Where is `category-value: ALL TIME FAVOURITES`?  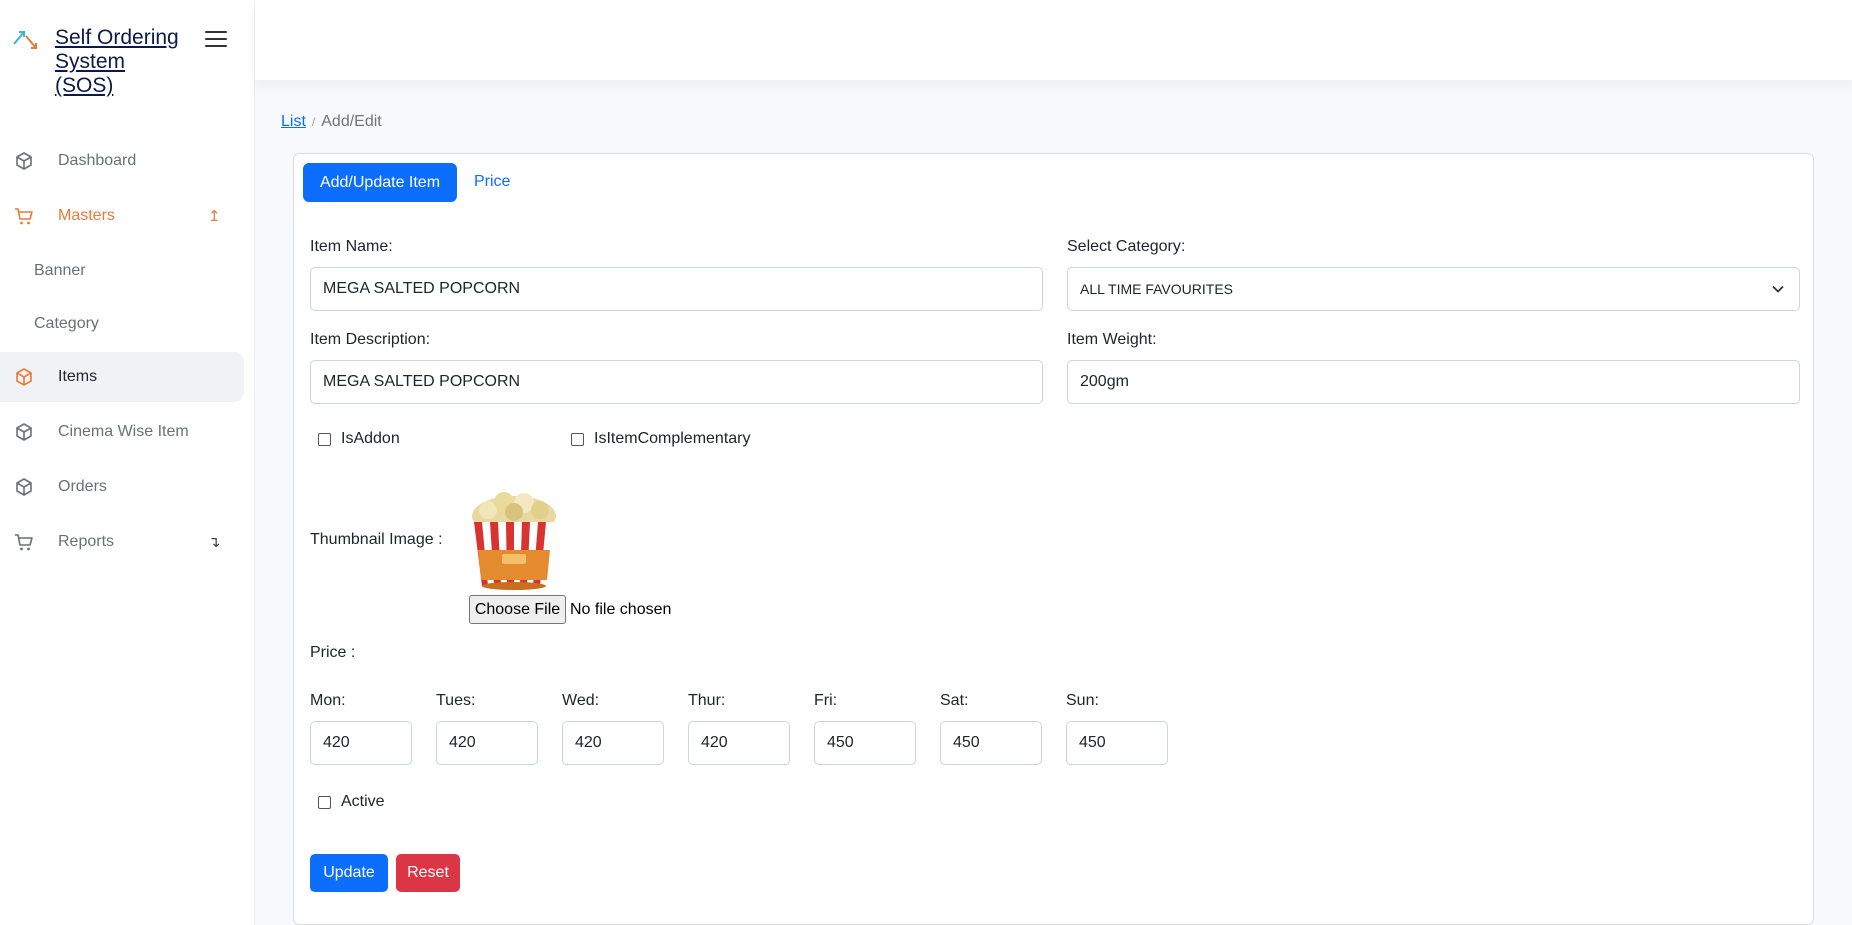
category-value: ALL TIME FAVOURITES is located at coordinates (1157, 289).